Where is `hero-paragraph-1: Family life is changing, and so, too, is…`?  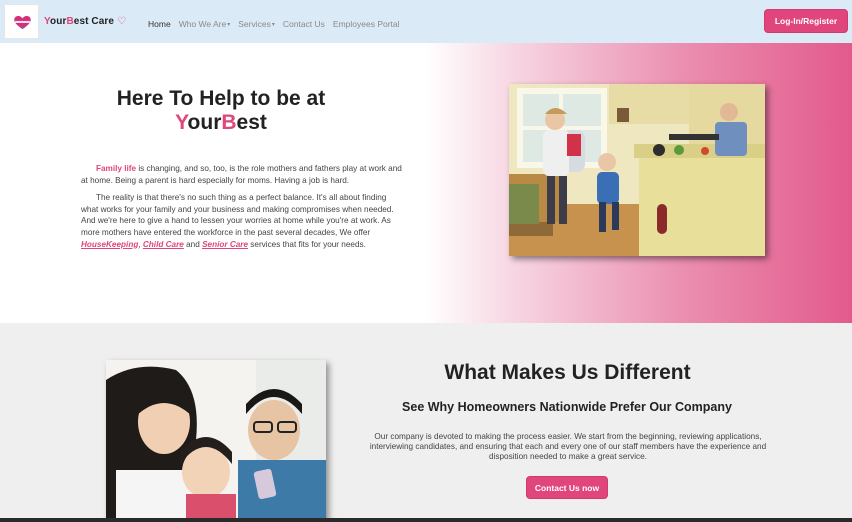
hero-paragraph-1: Family life is changing, and so, too, is… is located at coordinates (243, 174).